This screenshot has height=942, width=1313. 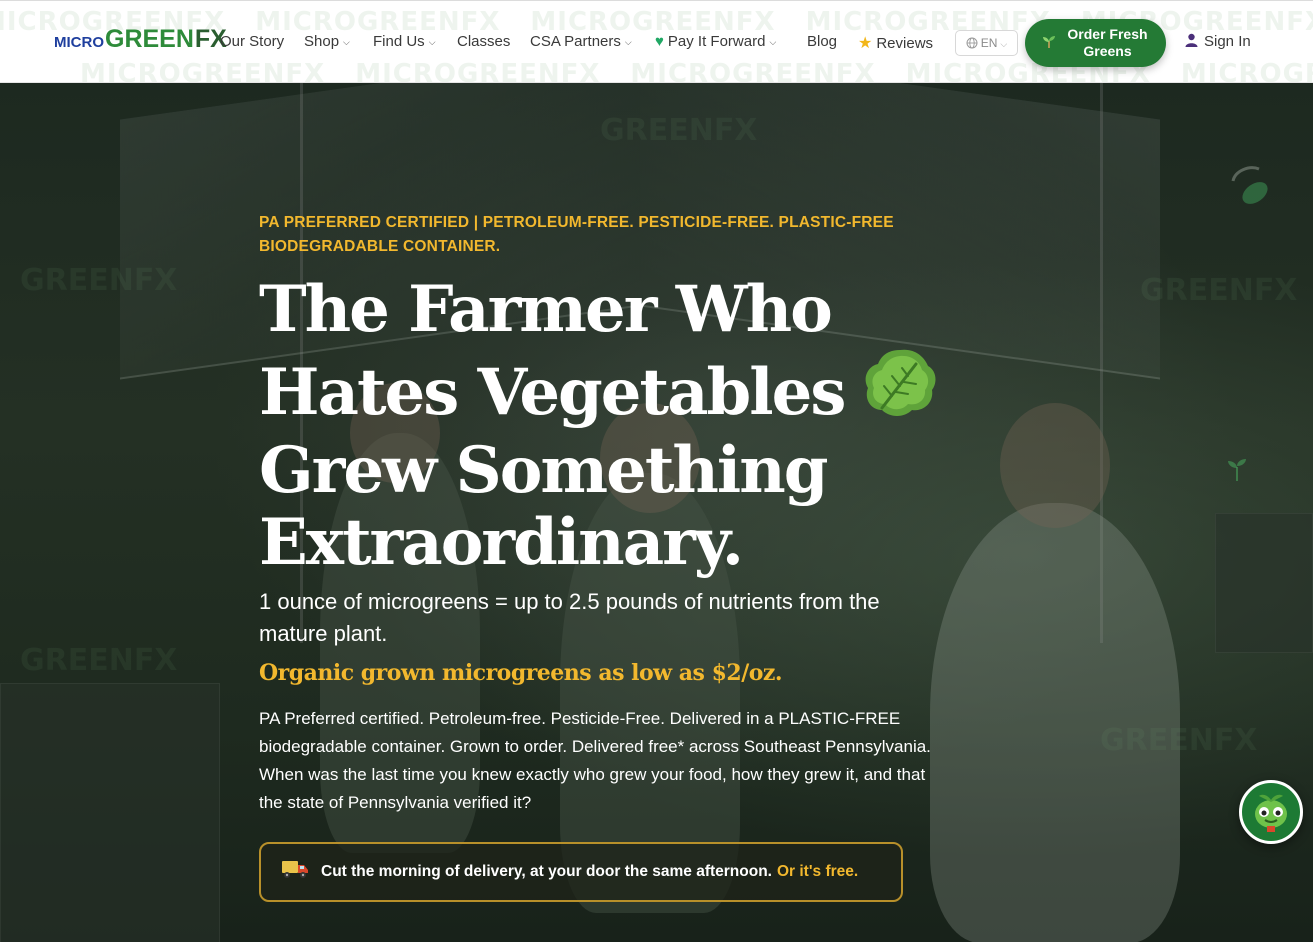 I want to click on kale-icon, so click(x=900, y=390).